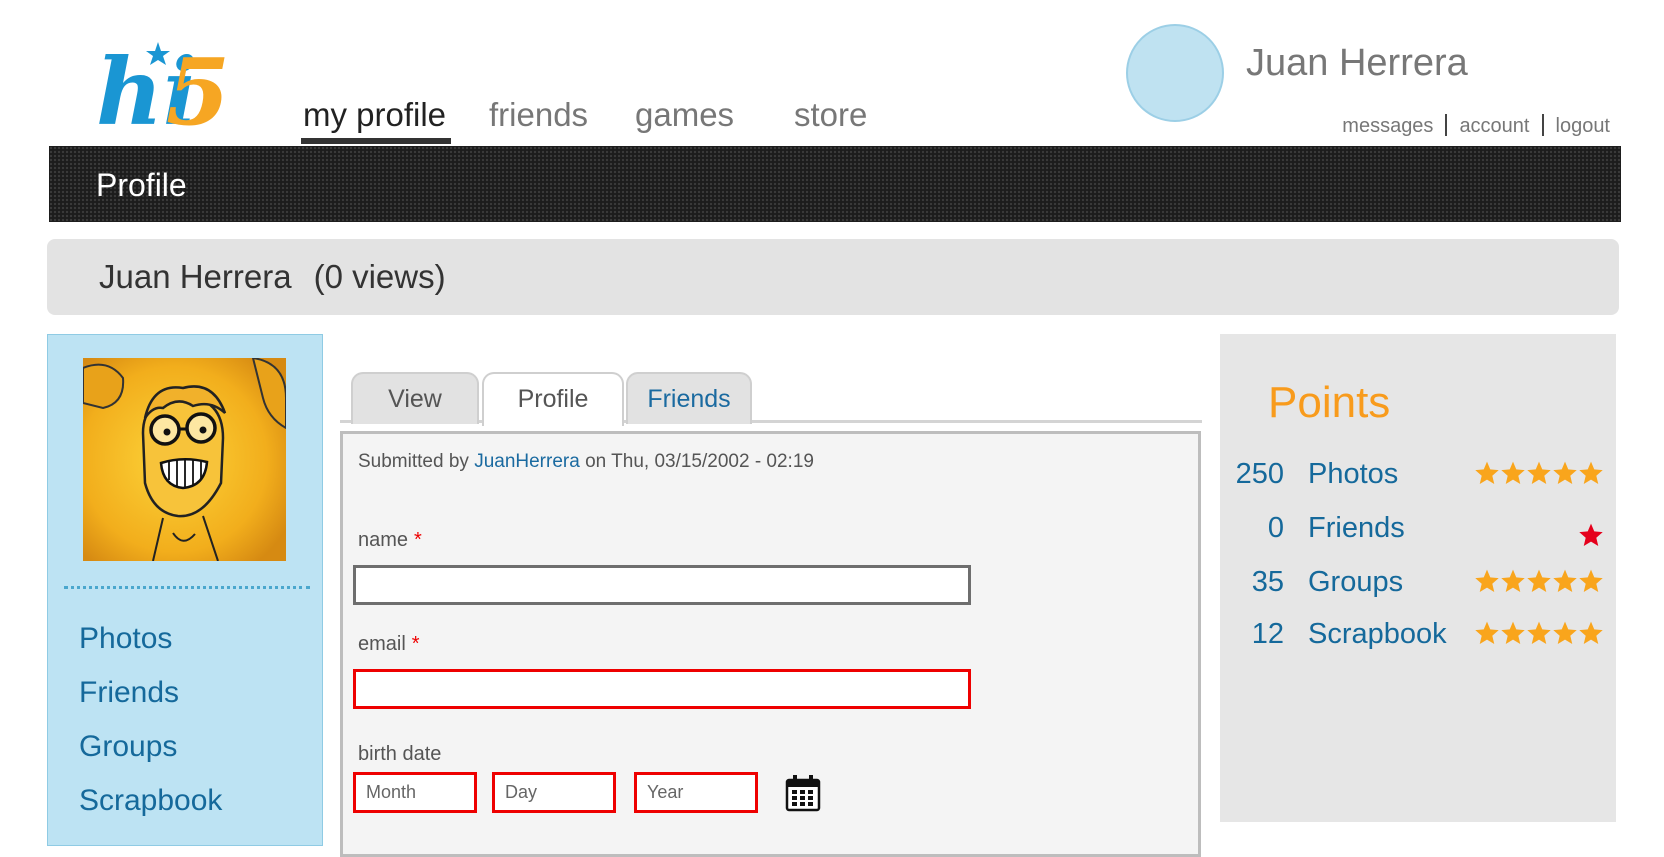 This screenshot has height=857, width=1664. What do you see at coordinates (1583, 126) in the screenshot?
I see `logout-link: logout` at bounding box center [1583, 126].